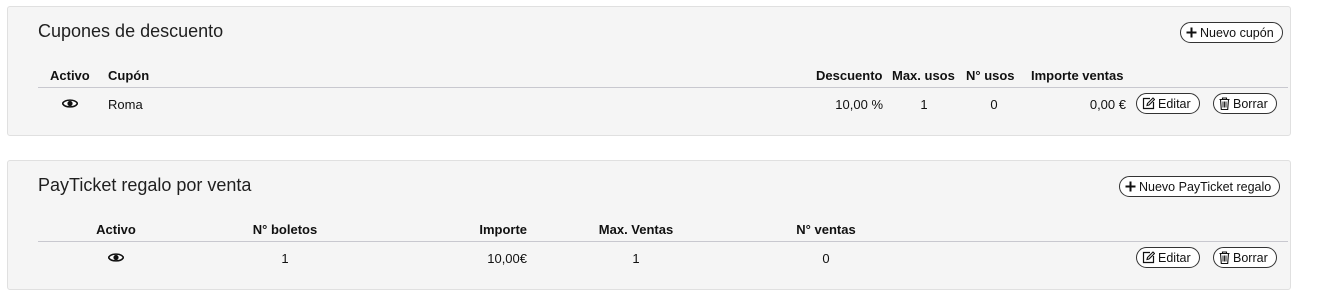  What do you see at coordinates (636, 229) in the screenshot?
I see `col-max-ventas: Max. Ventas` at bounding box center [636, 229].